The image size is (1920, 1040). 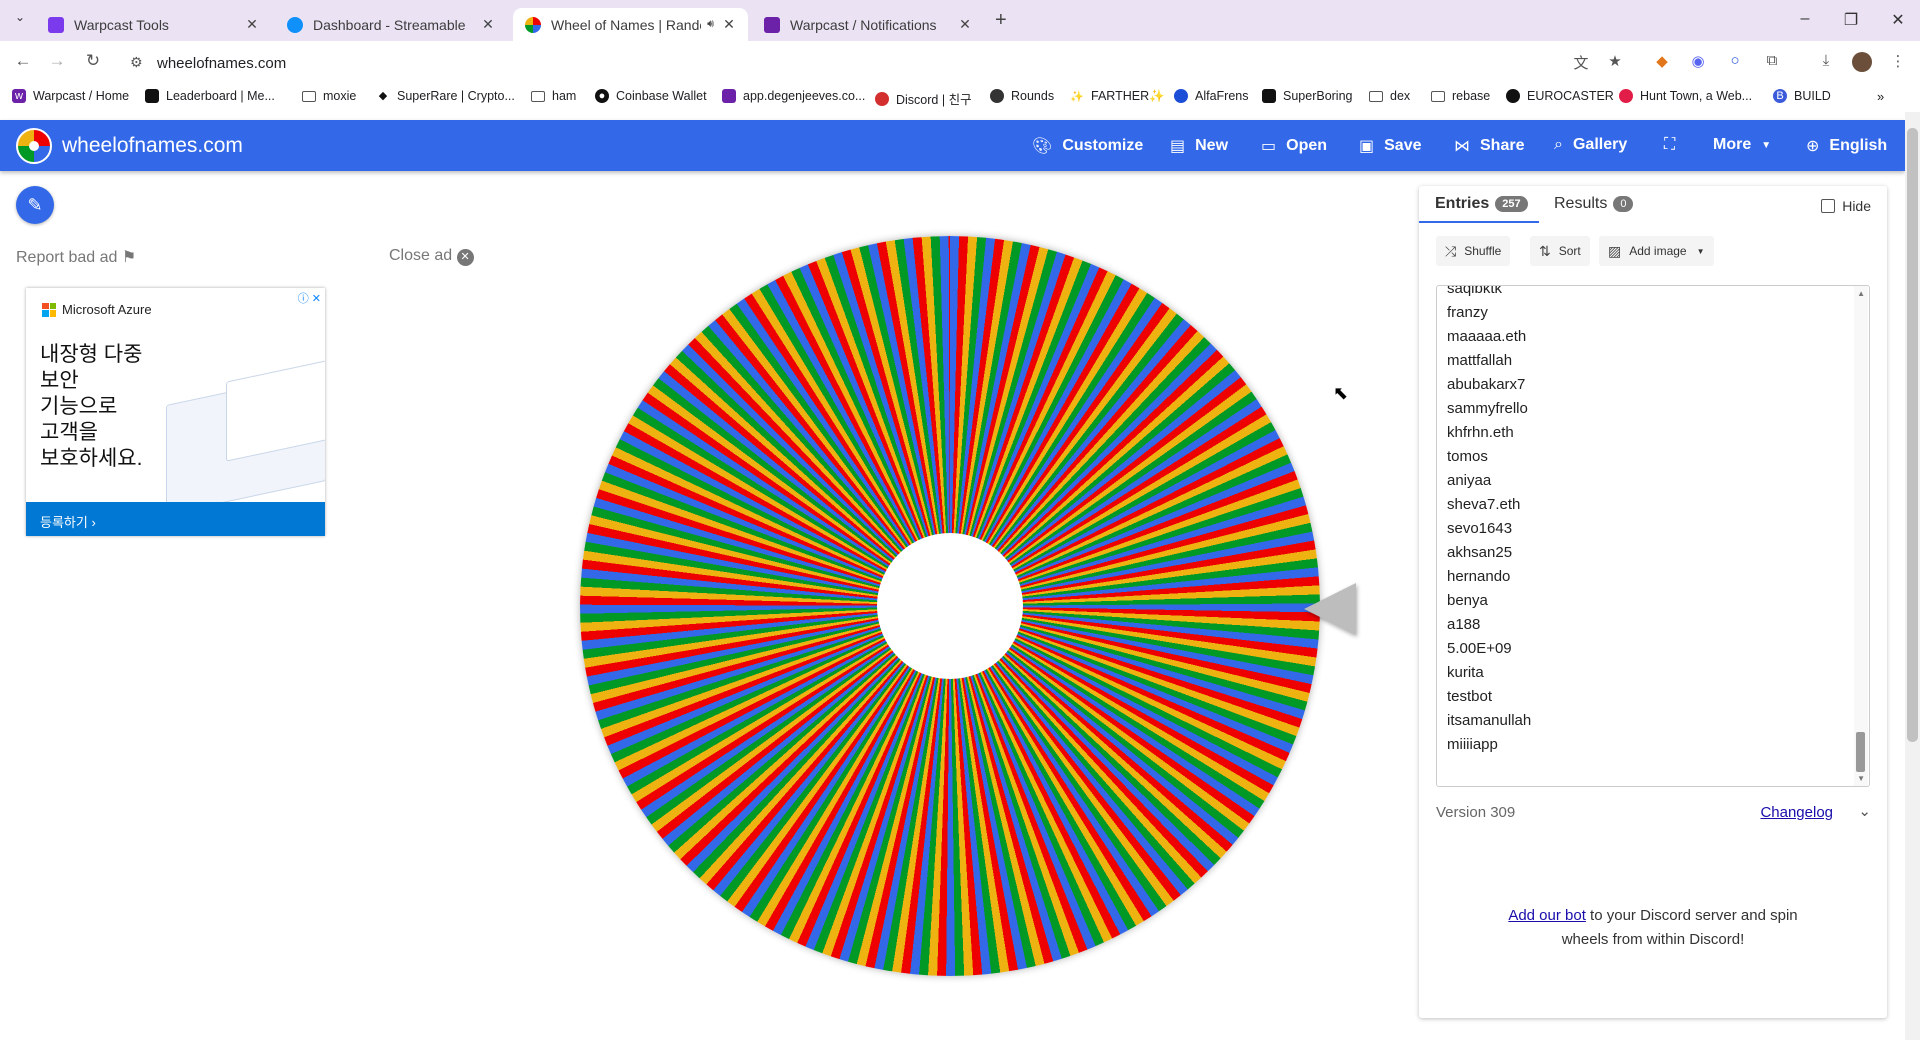 I want to click on fullscreen-icon: ⛶, so click(x=1670, y=144).